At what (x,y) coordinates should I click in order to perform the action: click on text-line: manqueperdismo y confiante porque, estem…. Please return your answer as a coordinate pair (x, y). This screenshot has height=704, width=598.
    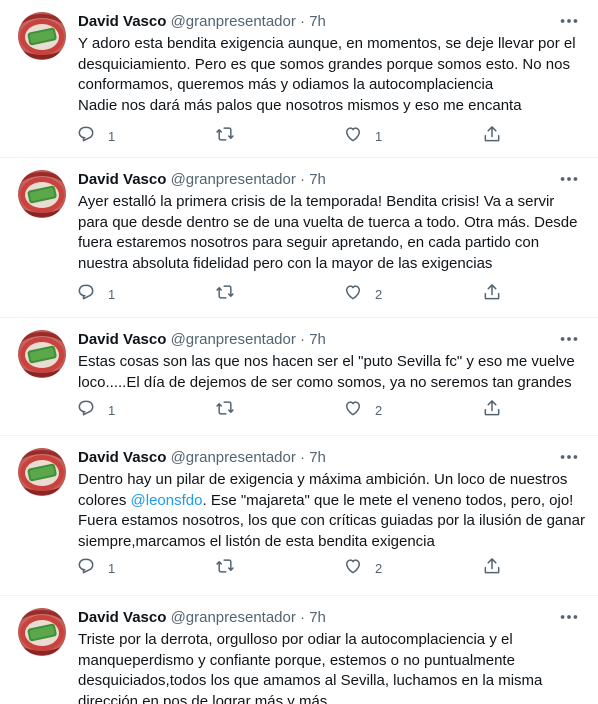
    Looking at the image, I should click on (296, 660).